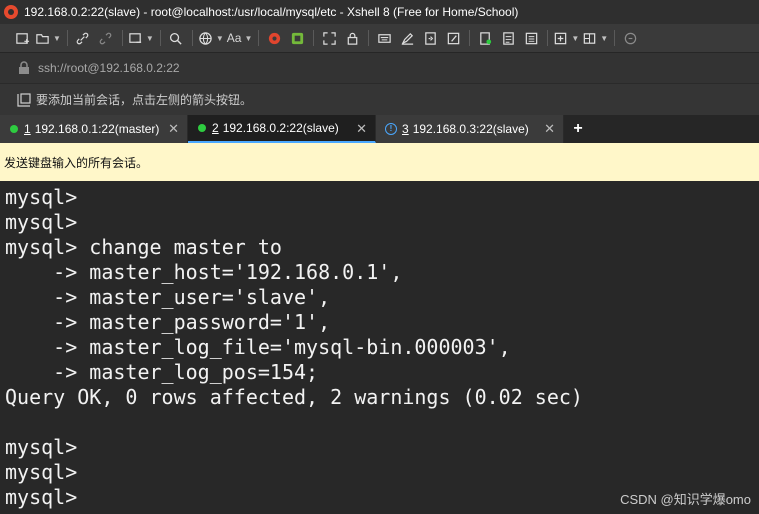 The height and width of the screenshot is (514, 759). I want to click on terminal-line: -> master_log_pos=154;, so click(162, 372).